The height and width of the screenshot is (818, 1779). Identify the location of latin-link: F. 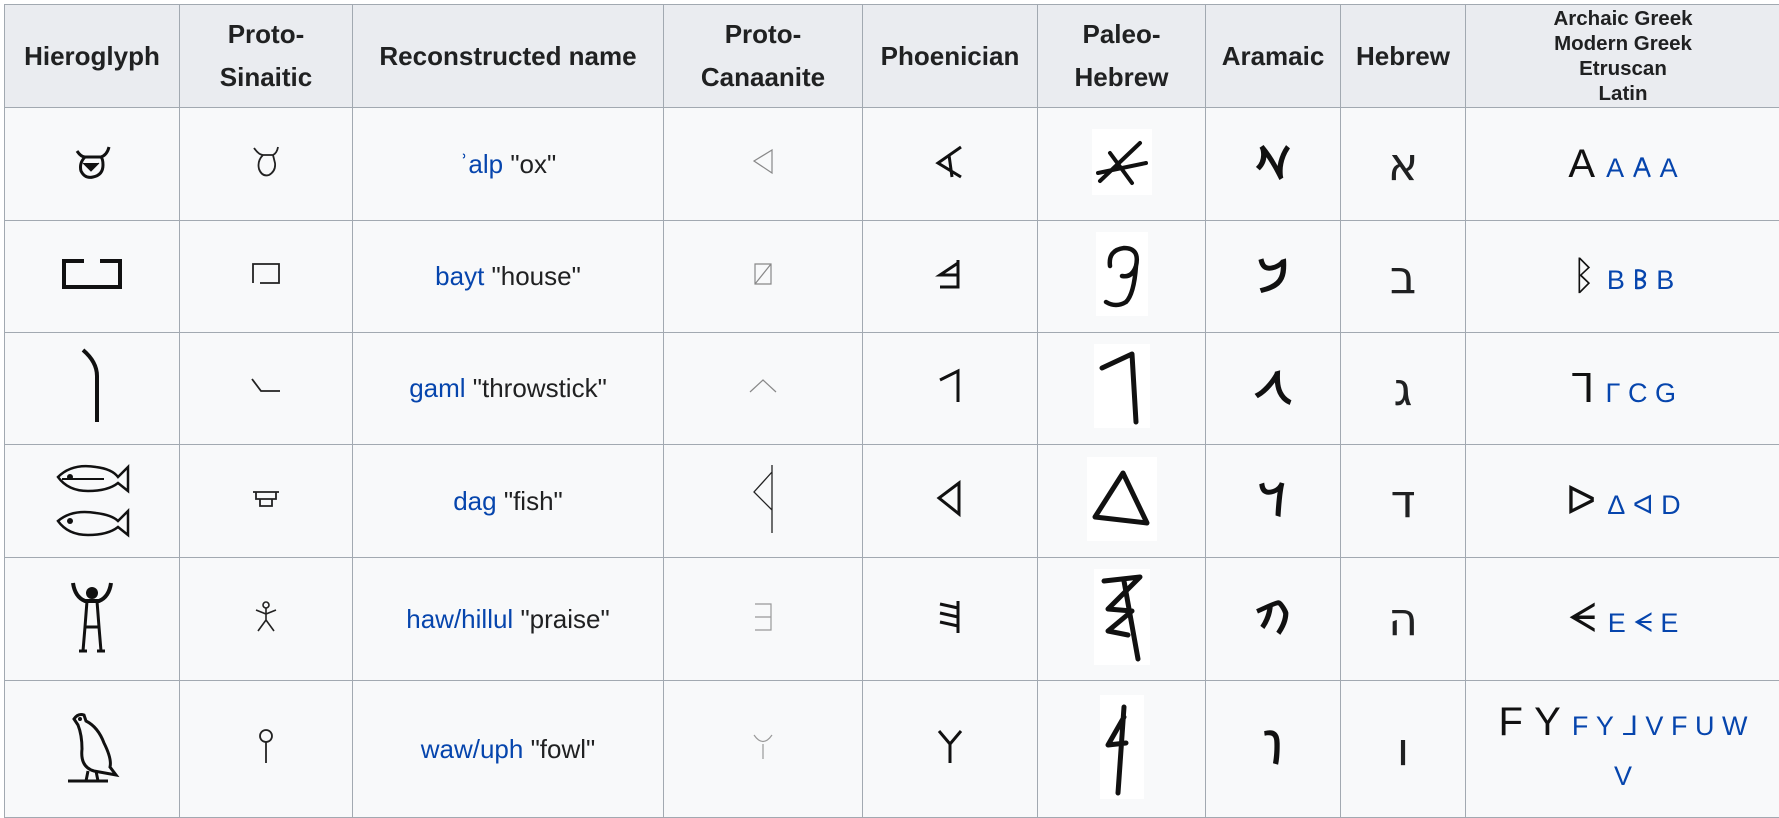
(1679, 726).